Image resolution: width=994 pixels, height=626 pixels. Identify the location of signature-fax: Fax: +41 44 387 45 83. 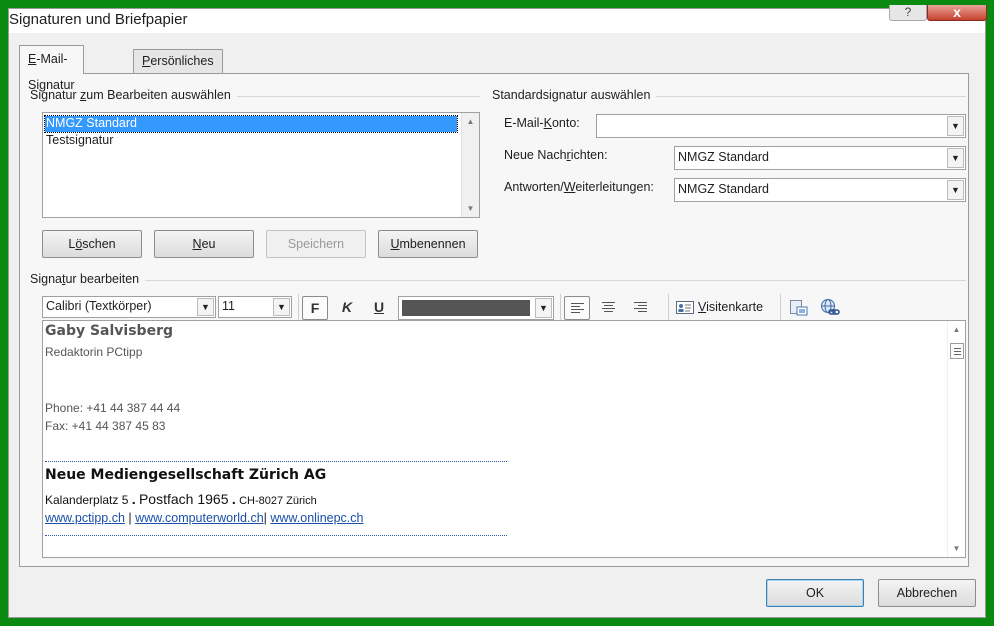
(105, 426).